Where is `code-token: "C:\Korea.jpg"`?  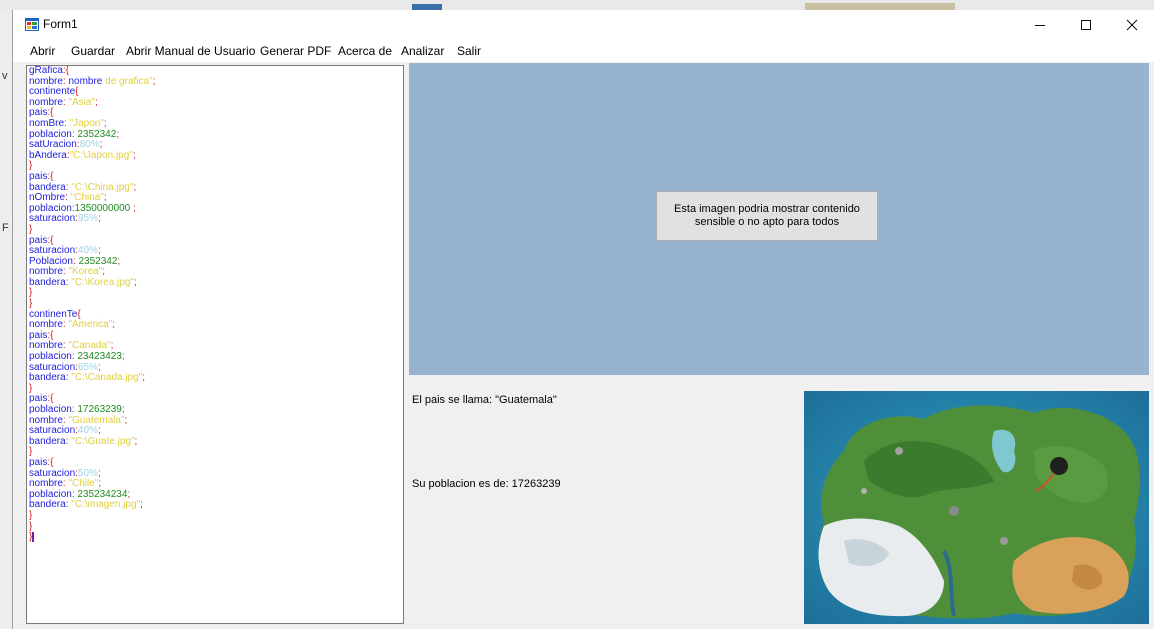 code-token: "C:\Korea.jpg" is located at coordinates (101, 282).